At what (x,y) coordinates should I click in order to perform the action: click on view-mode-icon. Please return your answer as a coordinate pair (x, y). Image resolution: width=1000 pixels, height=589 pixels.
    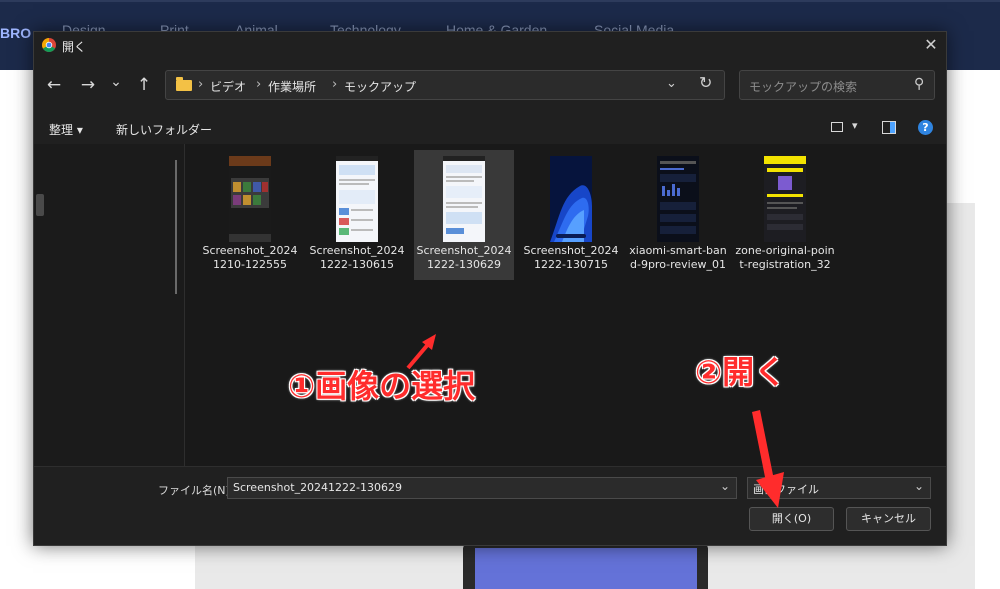
    Looking at the image, I should click on (837, 127).